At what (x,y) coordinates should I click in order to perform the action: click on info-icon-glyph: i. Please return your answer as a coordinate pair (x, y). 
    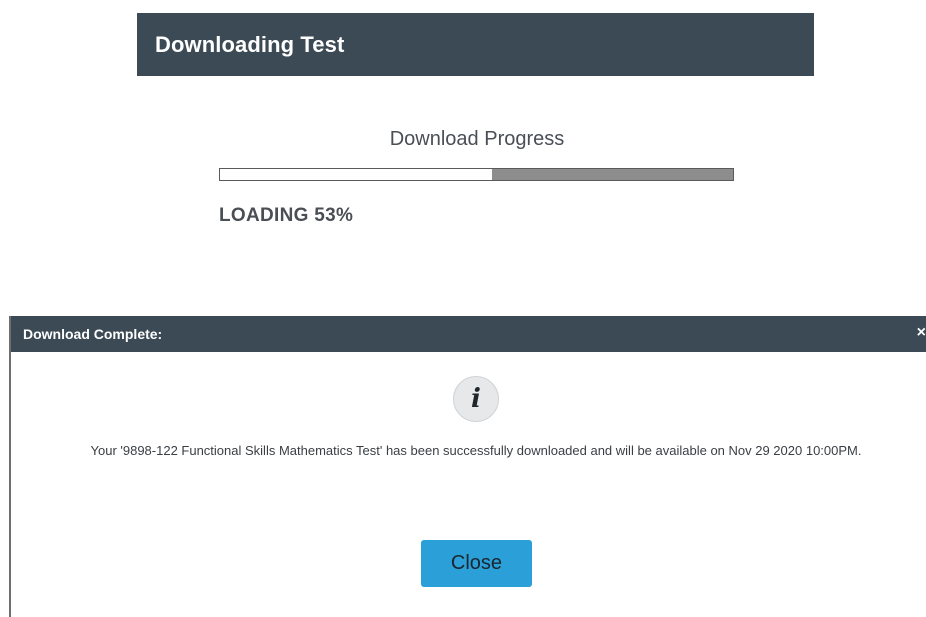
    Looking at the image, I should click on (476, 399).